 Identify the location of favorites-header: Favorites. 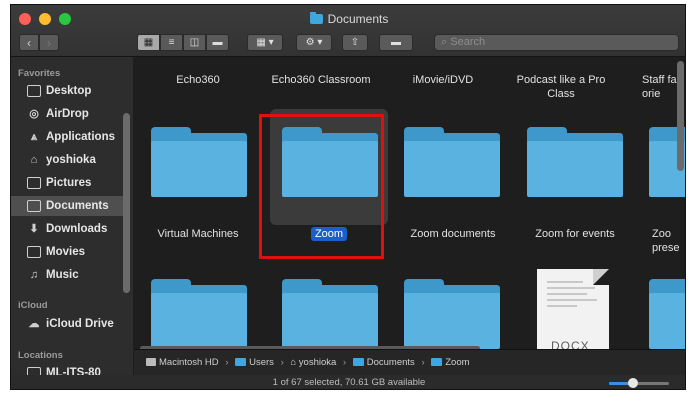
(39, 73).